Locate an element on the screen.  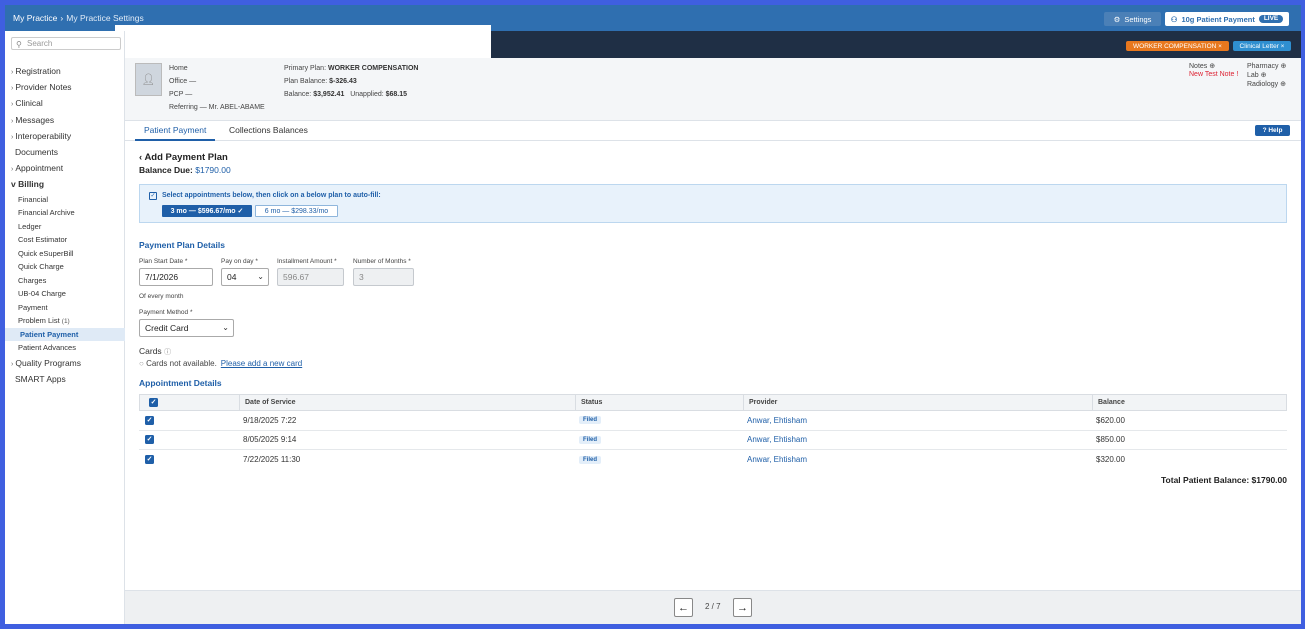
row-date: 8/05/2025 9:14 is located at coordinates (270, 440).